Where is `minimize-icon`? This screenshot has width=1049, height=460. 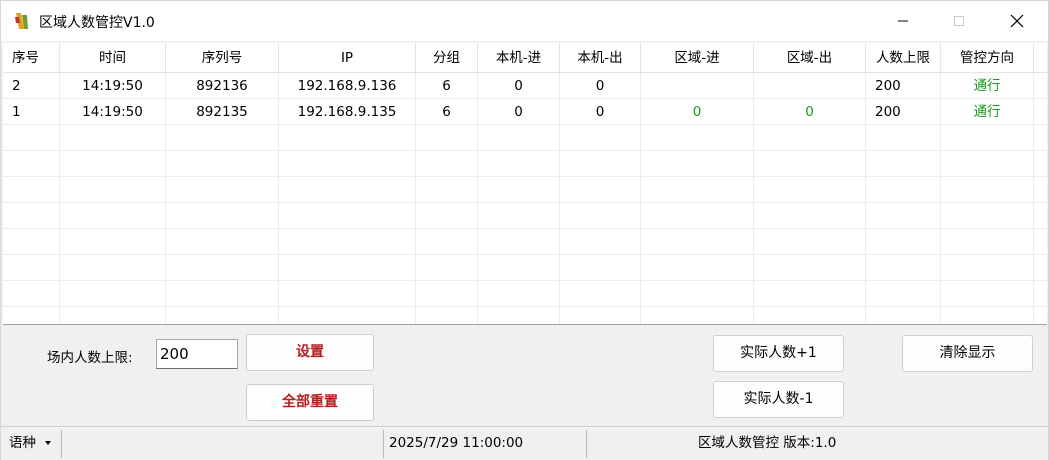 minimize-icon is located at coordinates (903, 21).